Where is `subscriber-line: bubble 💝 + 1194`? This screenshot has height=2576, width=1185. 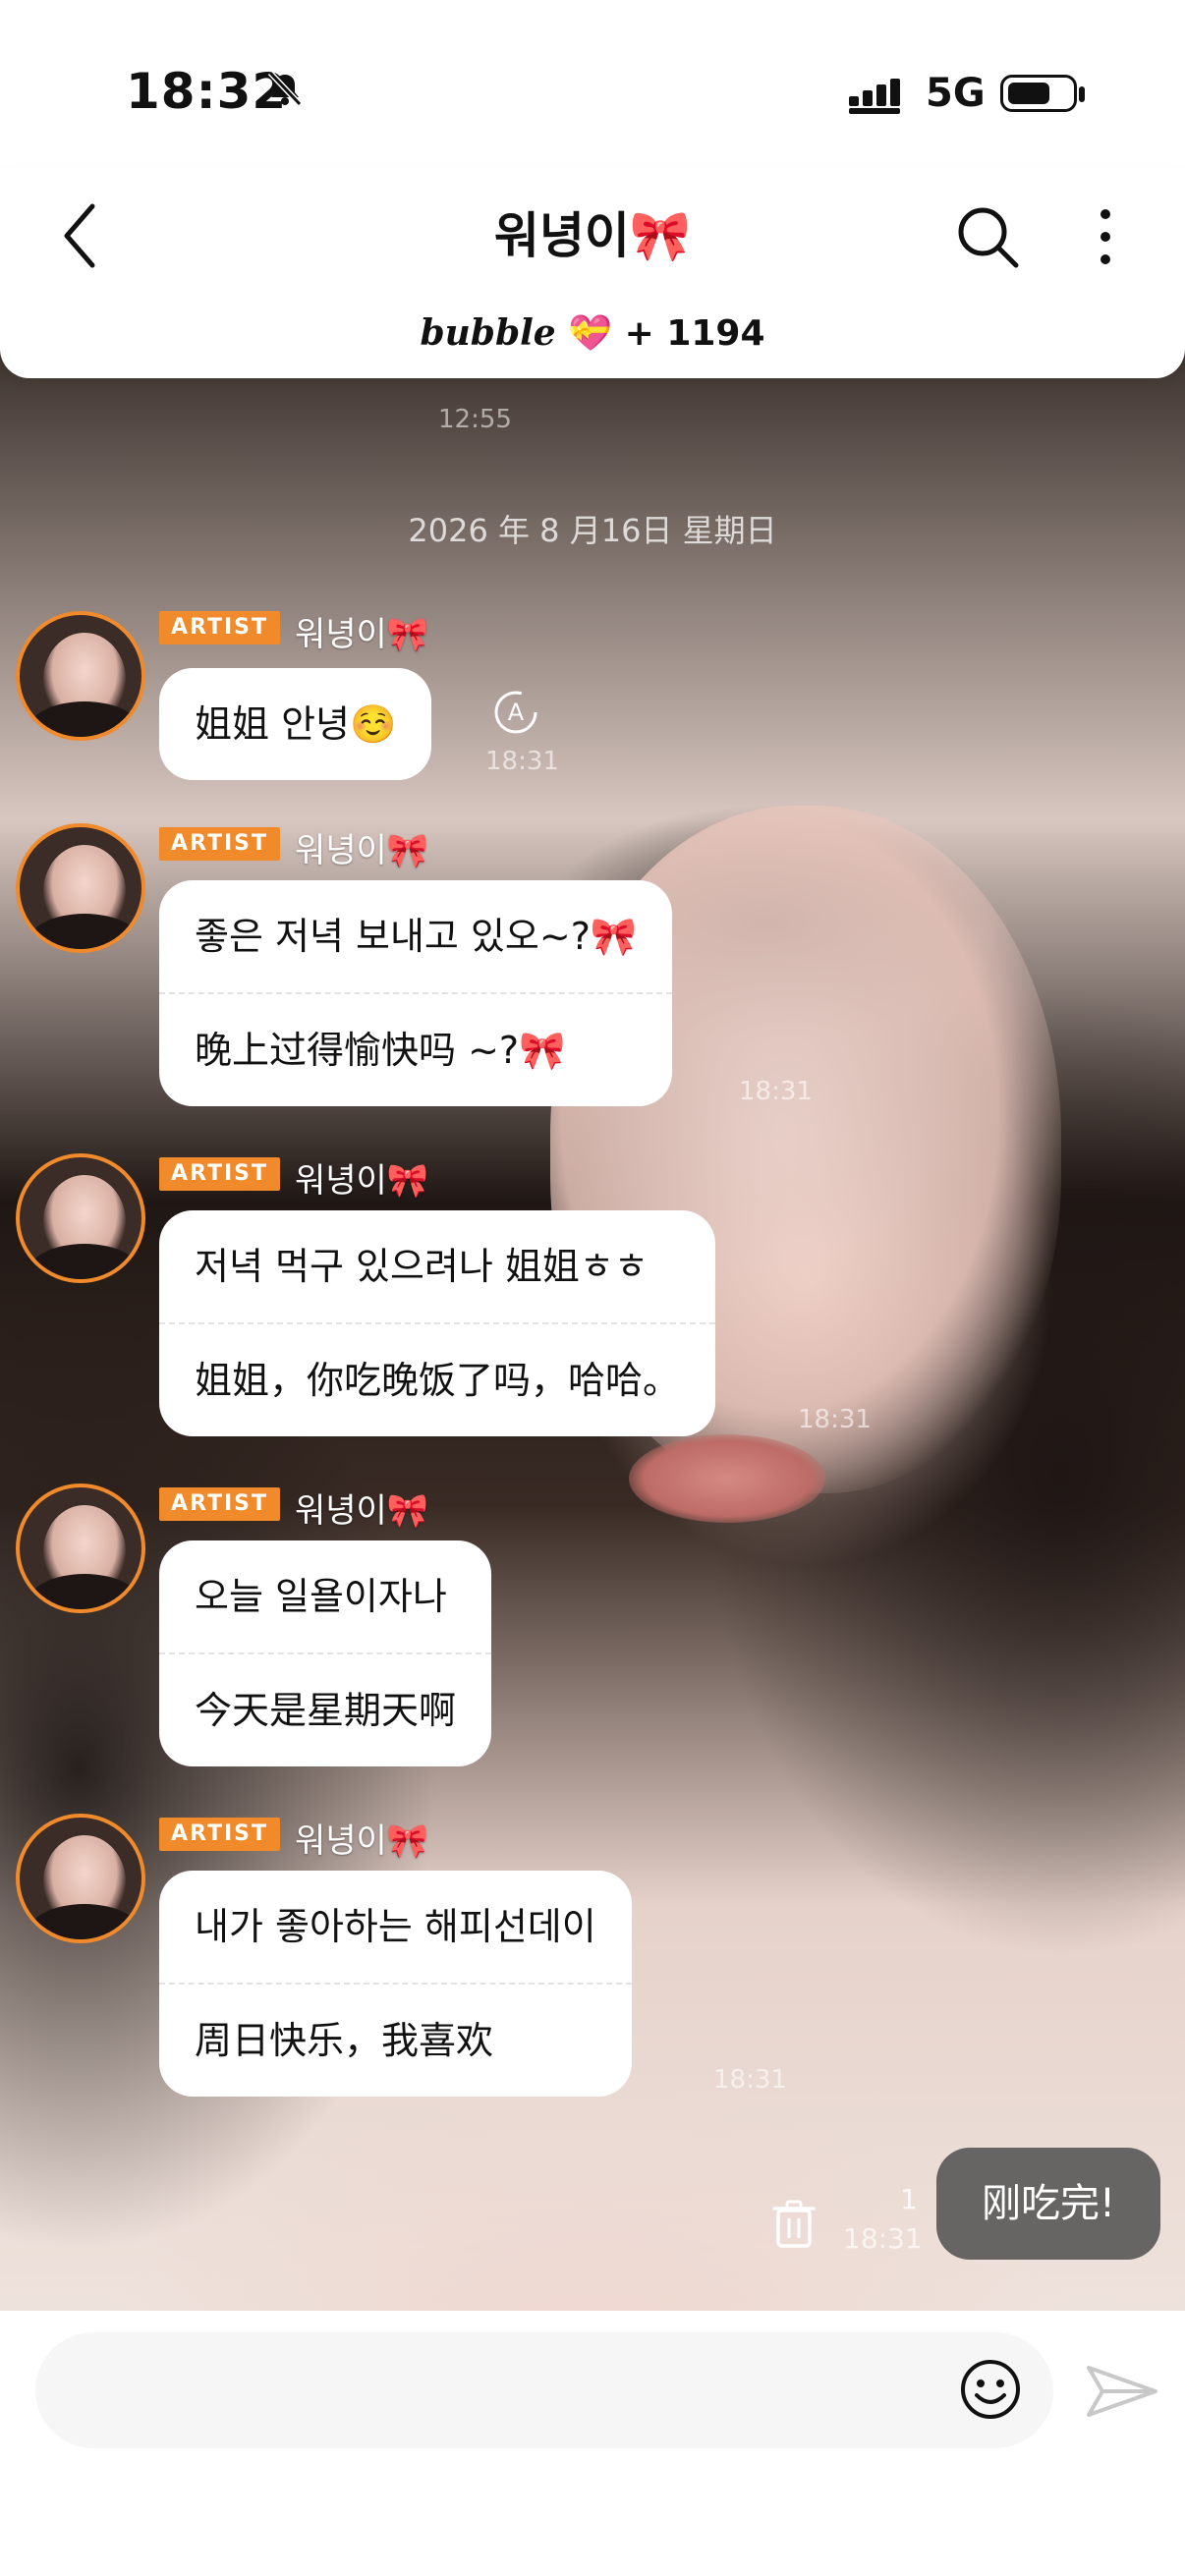
subscriber-line: bubble 💝 + 1194 is located at coordinates (592, 333).